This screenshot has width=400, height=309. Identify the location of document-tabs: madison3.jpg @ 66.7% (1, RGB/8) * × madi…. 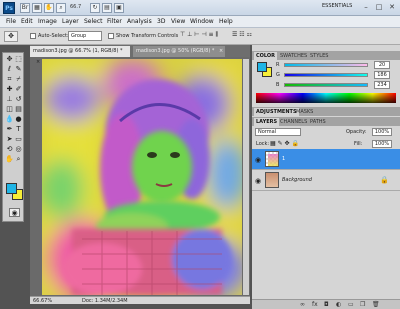
(140, 55).